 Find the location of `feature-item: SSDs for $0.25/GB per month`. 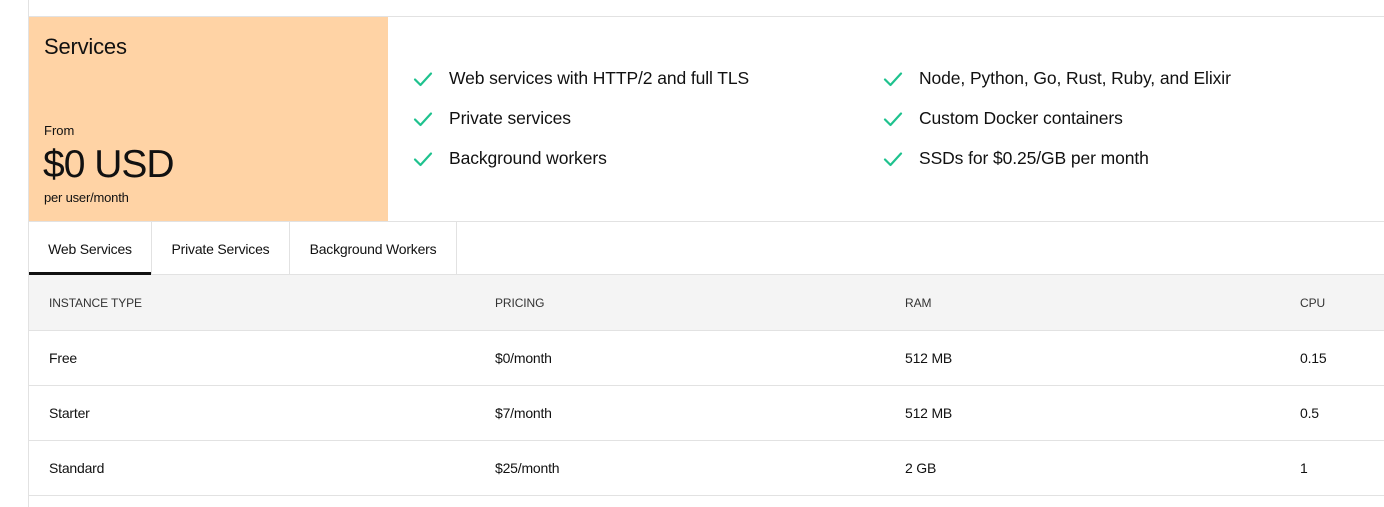

feature-item: SSDs for $0.25/GB per month is located at coordinates (1016, 158).